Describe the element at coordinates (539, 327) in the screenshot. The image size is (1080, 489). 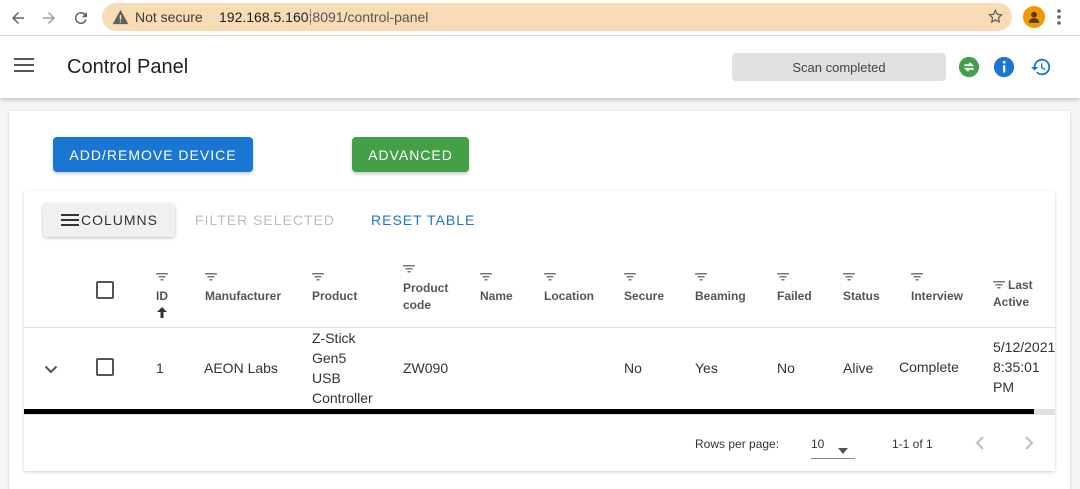
I see `header-divider` at that location.